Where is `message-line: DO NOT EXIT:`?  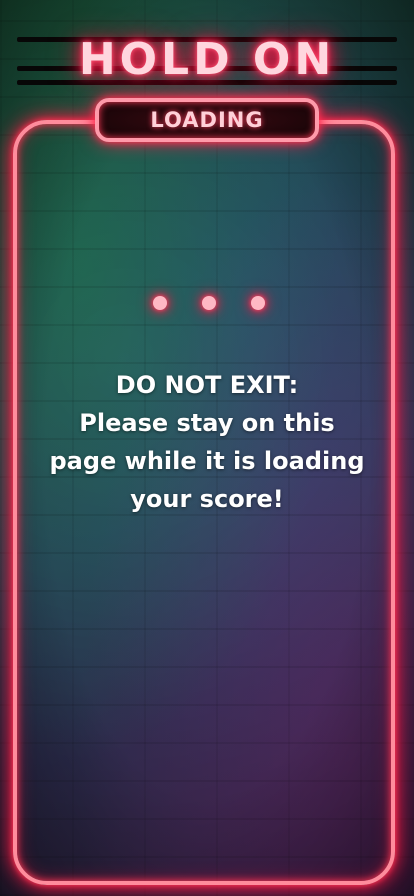 message-line: DO NOT EXIT: is located at coordinates (207, 385).